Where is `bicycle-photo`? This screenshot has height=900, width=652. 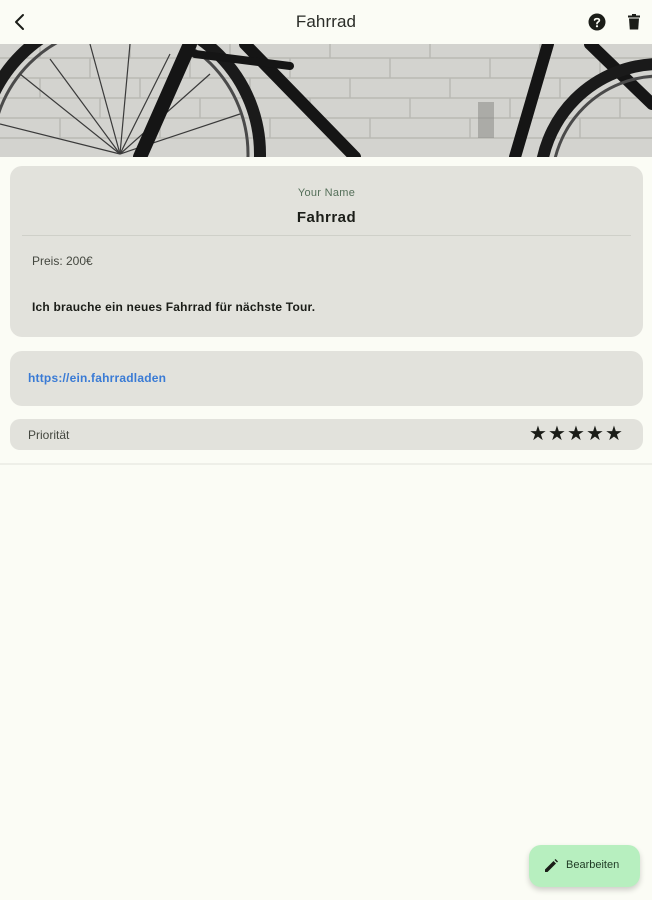 bicycle-photo is located at coordinates (326, 100).